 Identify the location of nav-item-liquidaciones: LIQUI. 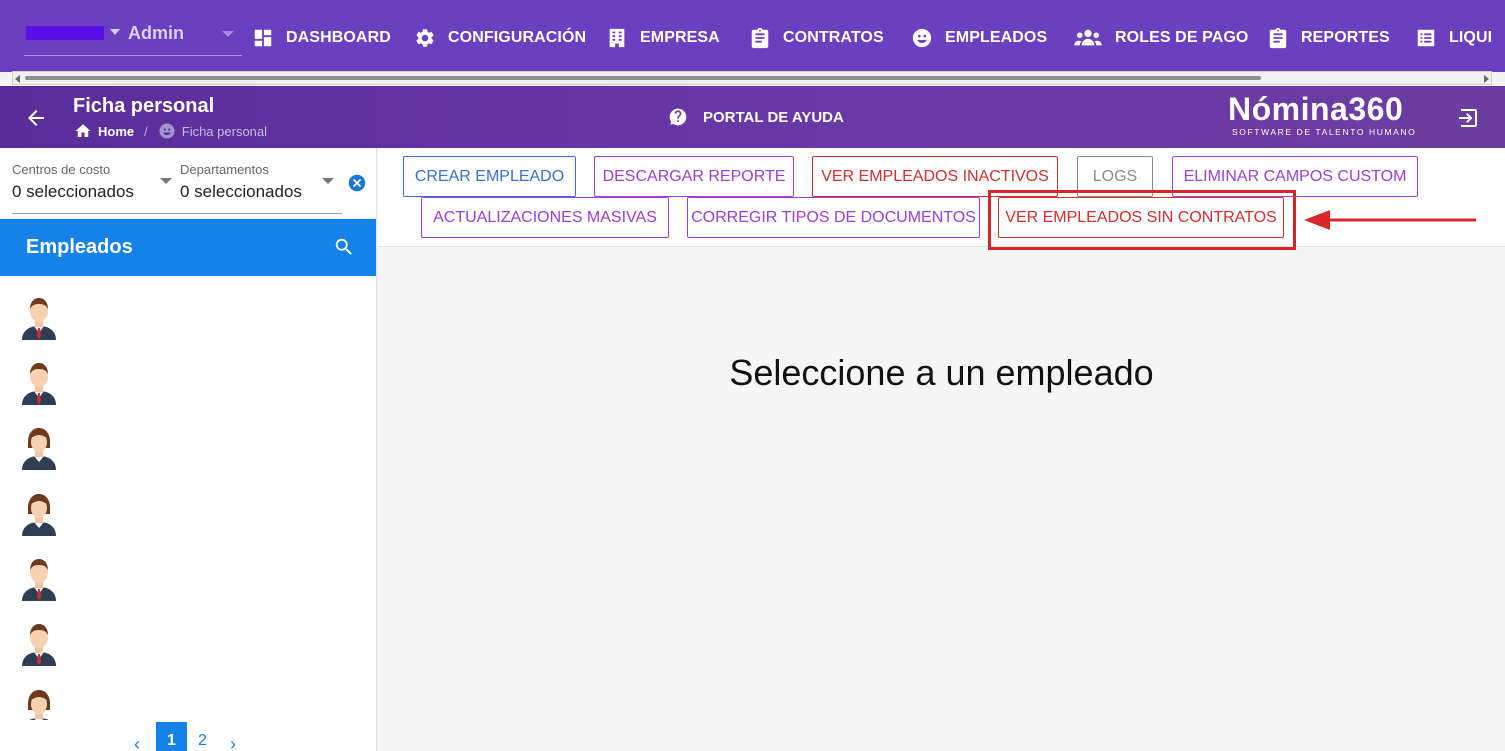
(1453, 38).